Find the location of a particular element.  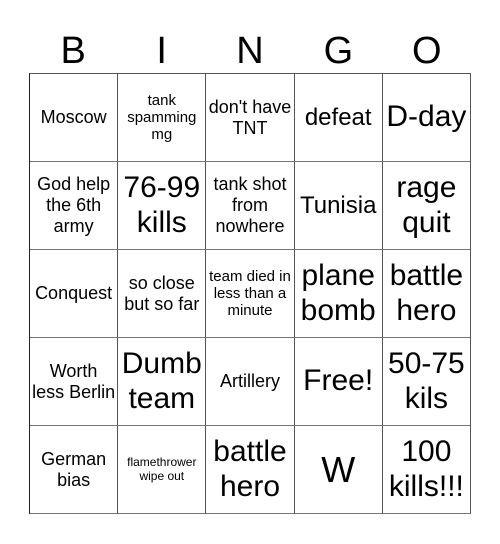

bingo-cell: don't have TNT is located at coordinates (250, 118).